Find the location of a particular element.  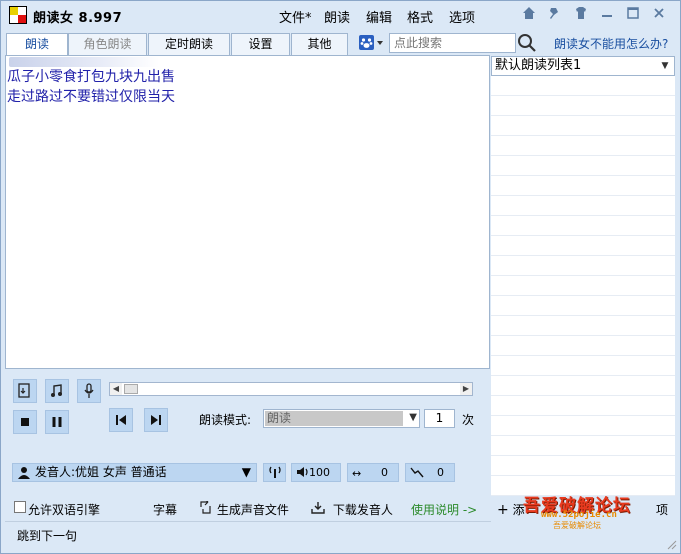

next-button is located at coordinates (156, 420).